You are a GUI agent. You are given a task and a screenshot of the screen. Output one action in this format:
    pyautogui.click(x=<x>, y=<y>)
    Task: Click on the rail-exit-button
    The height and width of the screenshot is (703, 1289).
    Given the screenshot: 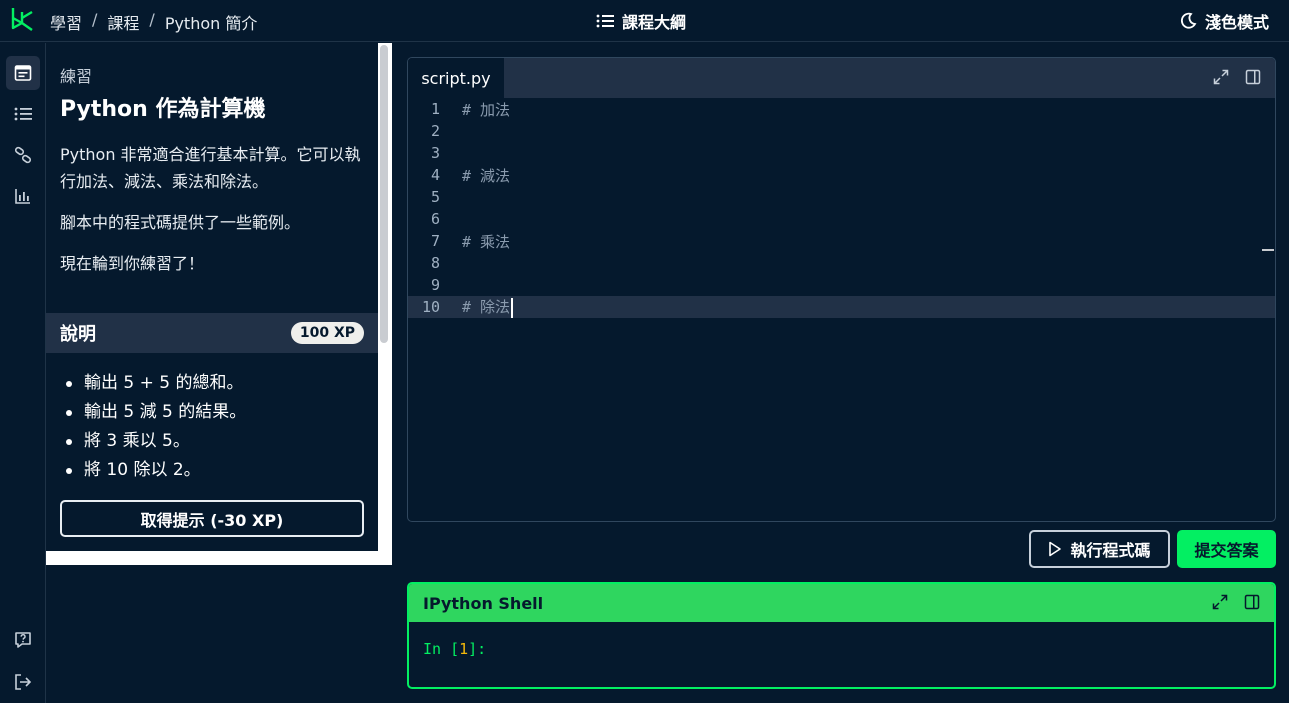 What is the action you would take?
    pyautogui.click(x=23, y=682)
    